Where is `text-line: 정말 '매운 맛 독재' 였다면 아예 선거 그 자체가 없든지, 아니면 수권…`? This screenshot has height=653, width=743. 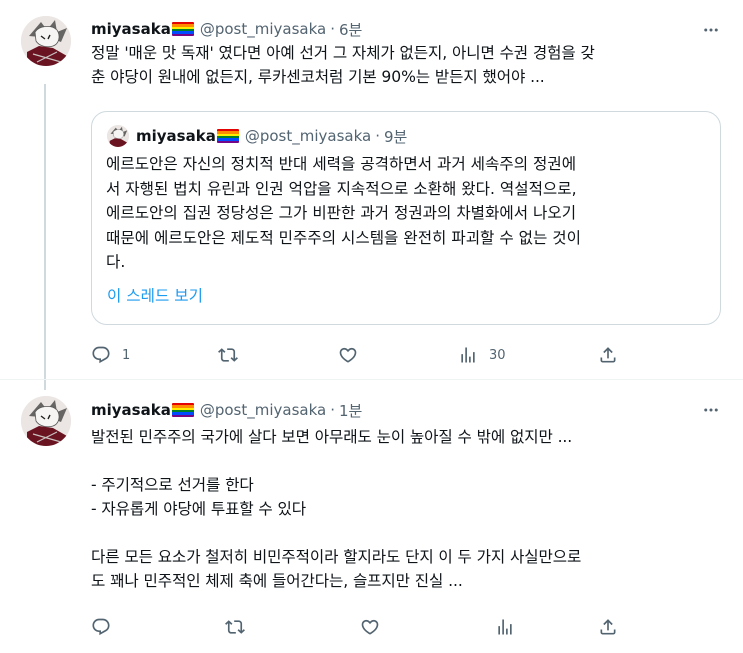
text-line: 정말 '매운 맛 독재' 였다면 아예 선거 그 자체가 없든지, 아니면 수권… is located at coordinates (343, 53).